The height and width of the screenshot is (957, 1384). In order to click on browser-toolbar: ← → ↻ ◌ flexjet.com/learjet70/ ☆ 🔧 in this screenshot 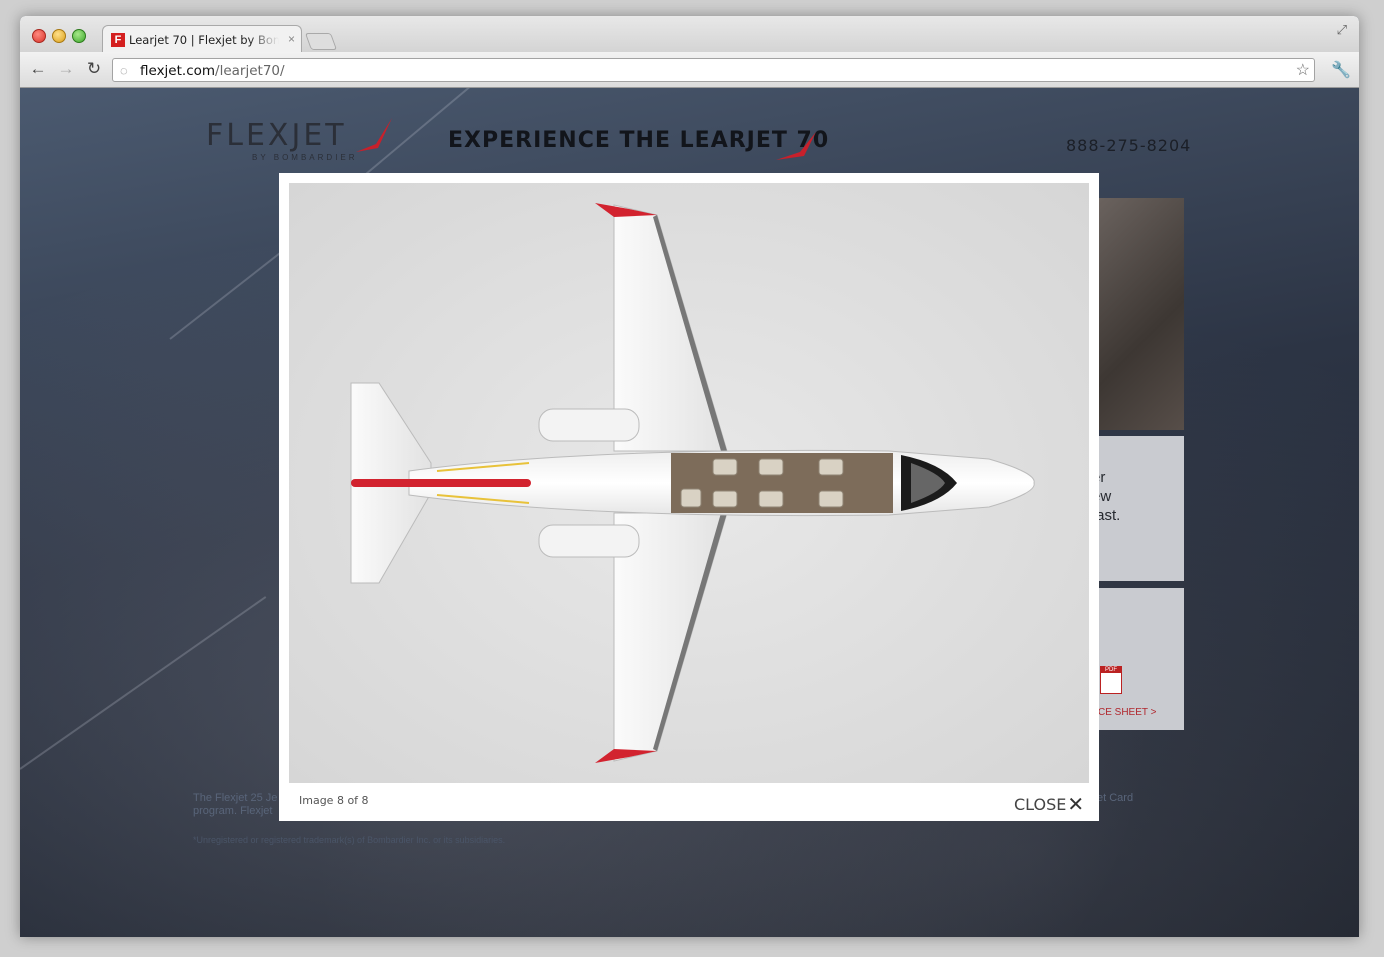, I will do `click(689, 70)`.